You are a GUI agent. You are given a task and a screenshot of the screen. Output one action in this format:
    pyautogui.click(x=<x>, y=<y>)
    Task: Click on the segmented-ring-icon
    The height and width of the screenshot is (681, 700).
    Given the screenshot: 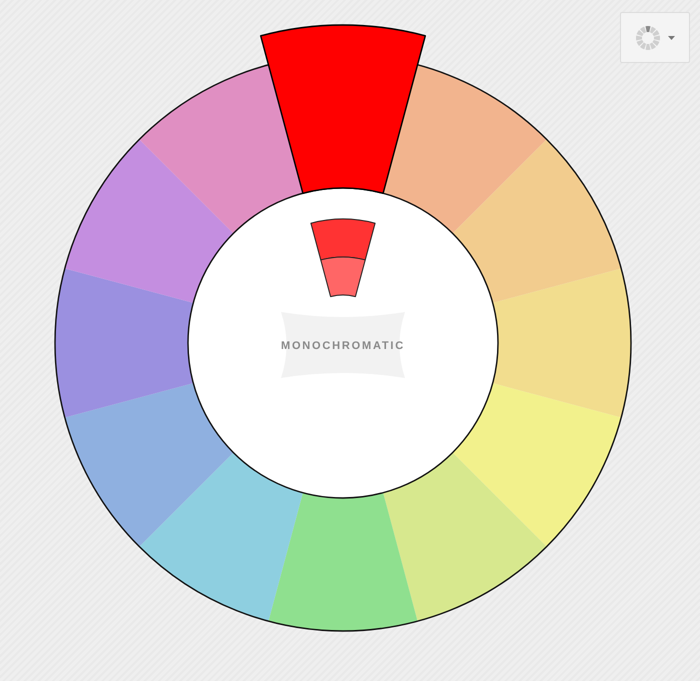 What is the action you would take?
    pyautogui.click(x=648, y=38)
    